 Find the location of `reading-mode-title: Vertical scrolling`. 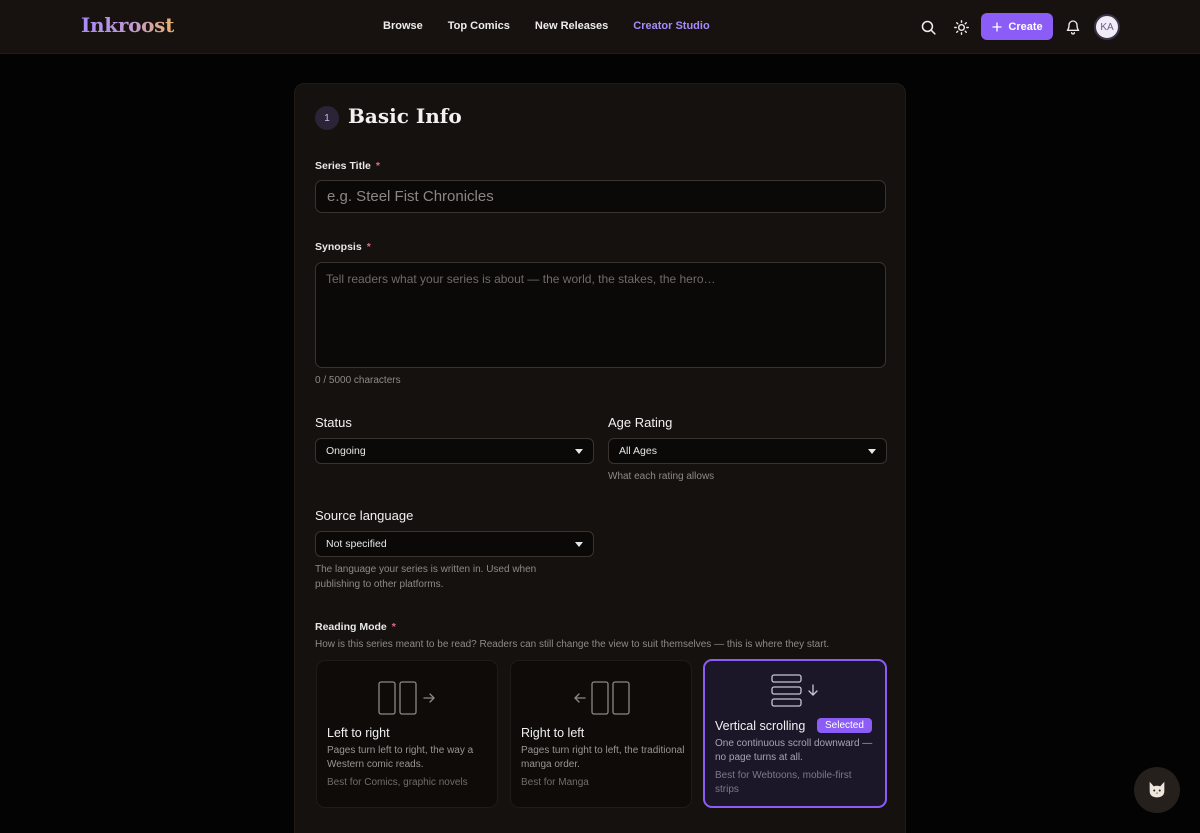

reading-mode-title: Vertical scrolling is located at coordinates (760, 726).